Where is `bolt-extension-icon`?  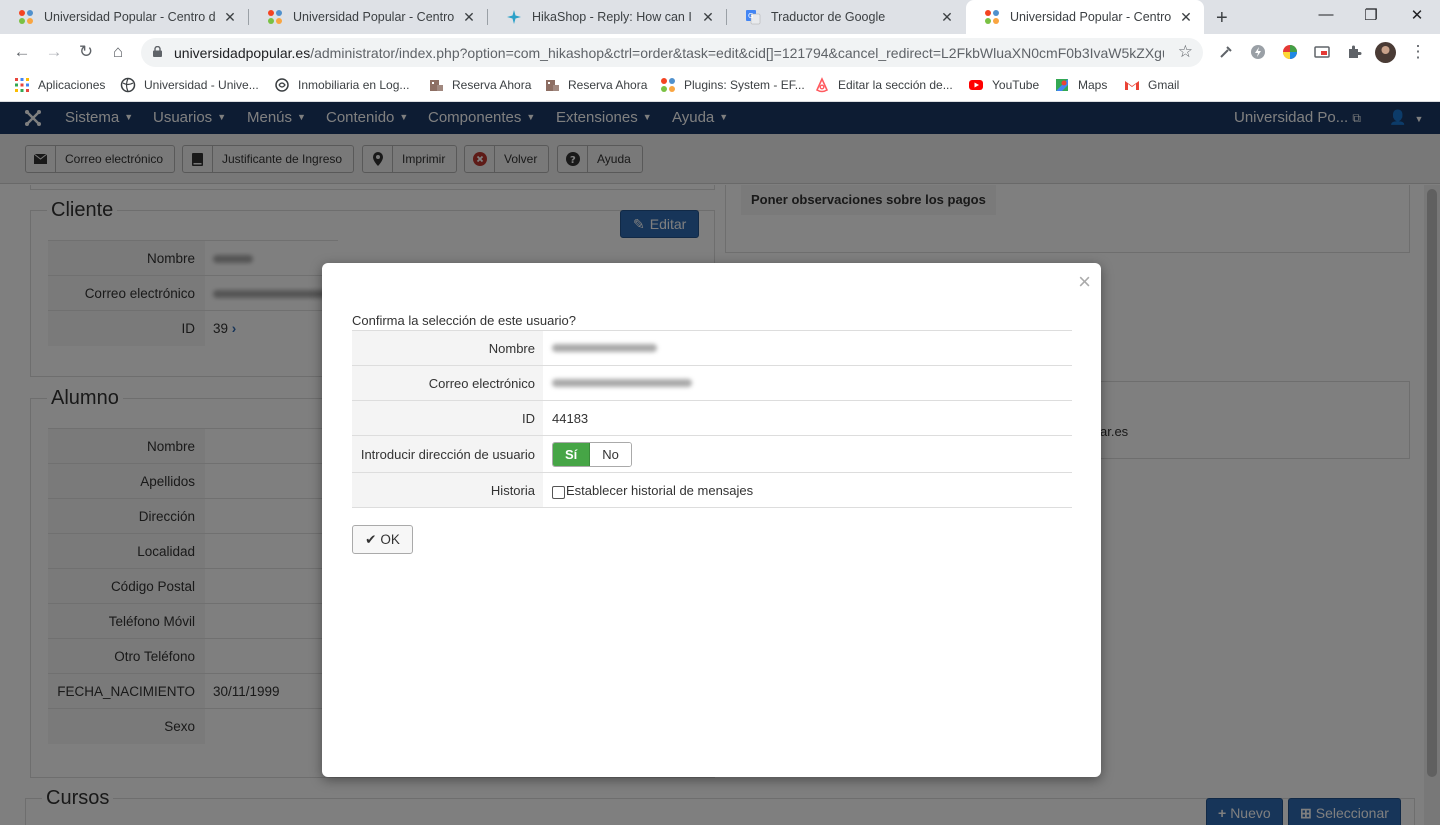
bolt-extension-icon is located at coordinates (1258, 52).